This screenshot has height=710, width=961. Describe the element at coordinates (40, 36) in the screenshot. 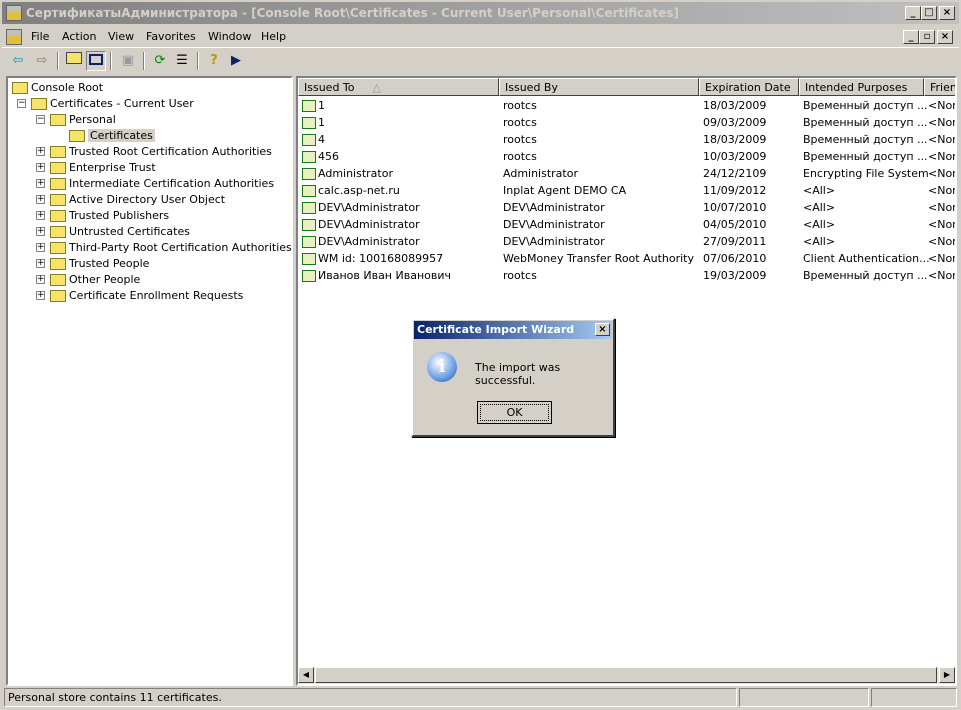

I see `menu-file: File` at that location.